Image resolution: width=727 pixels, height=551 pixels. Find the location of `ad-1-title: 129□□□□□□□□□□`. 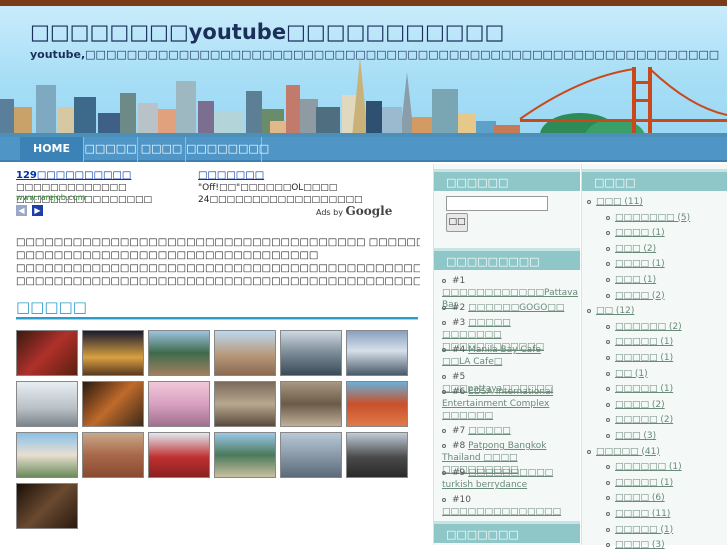

ad-1-title: 129□□□□□□□□□□ is located at coordinates (73, 175).